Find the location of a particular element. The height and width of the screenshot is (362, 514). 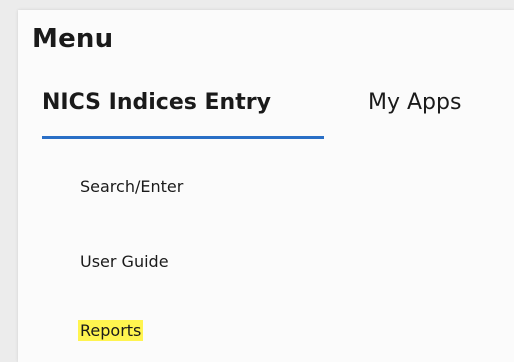

tab-nics-indices-entry: NICS Indices Entry is located at coordinates (156, 102).